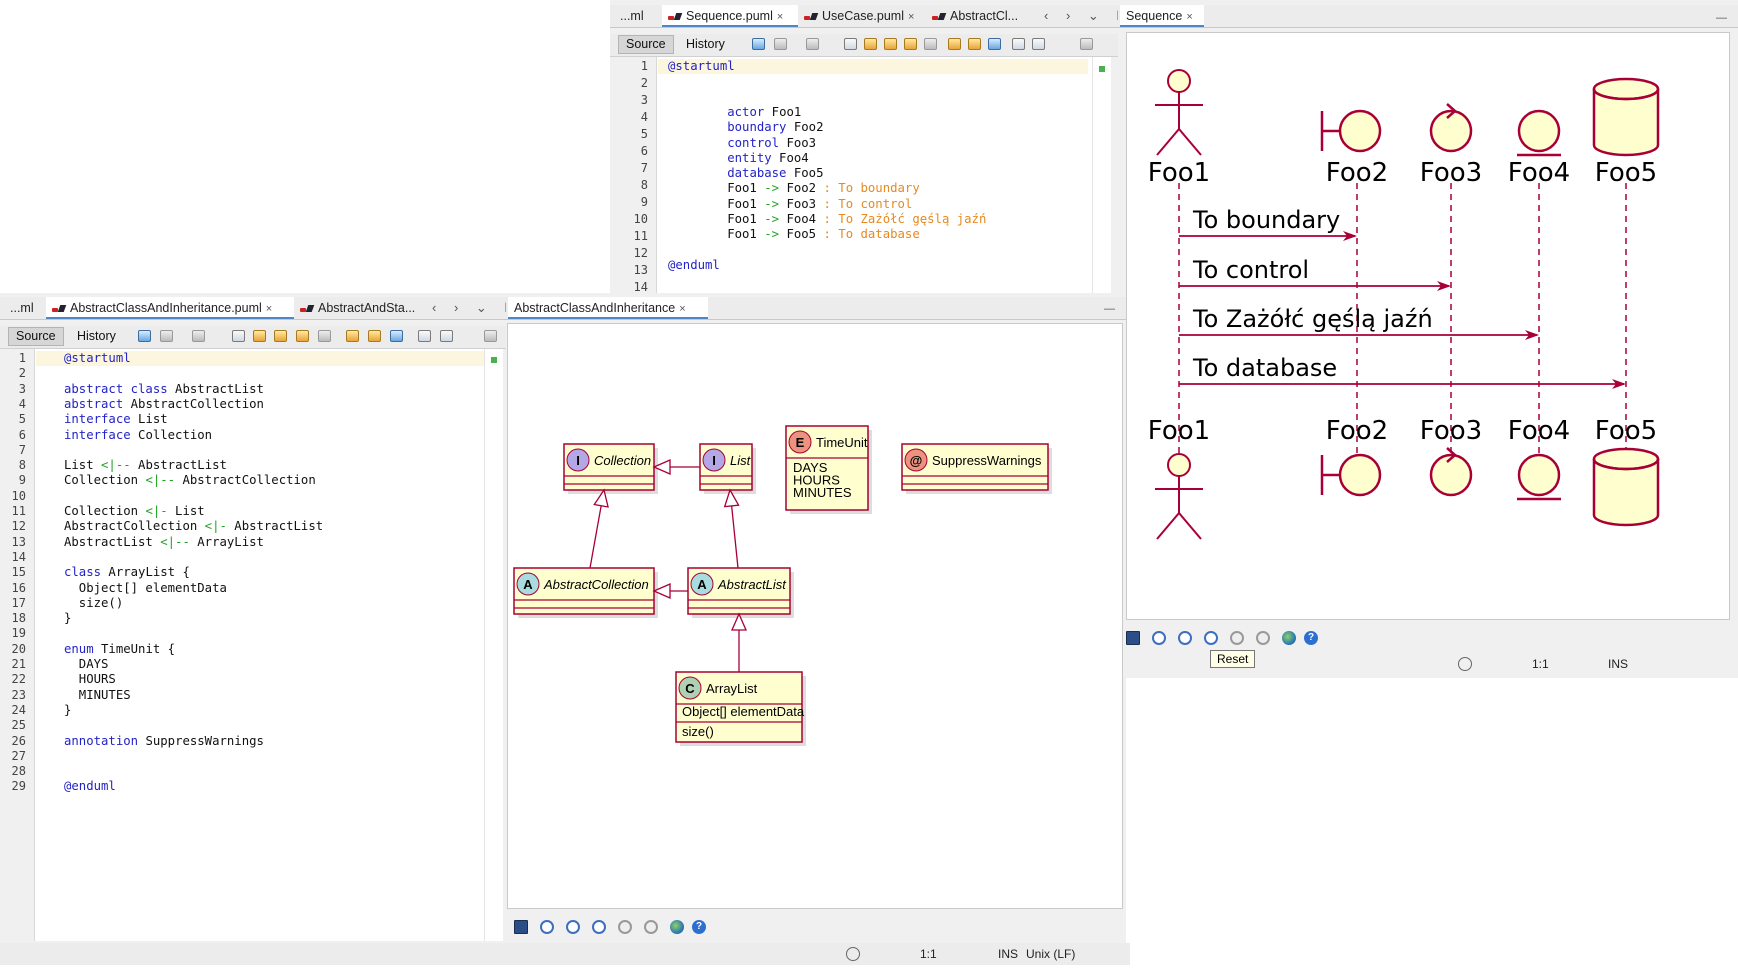  What do you see at coordinates (608, 308) in the screenshot?
I see `tab-abstractclassandinheritance: AbstractClassAndInheritance ×` at bounding box center [608, 308].